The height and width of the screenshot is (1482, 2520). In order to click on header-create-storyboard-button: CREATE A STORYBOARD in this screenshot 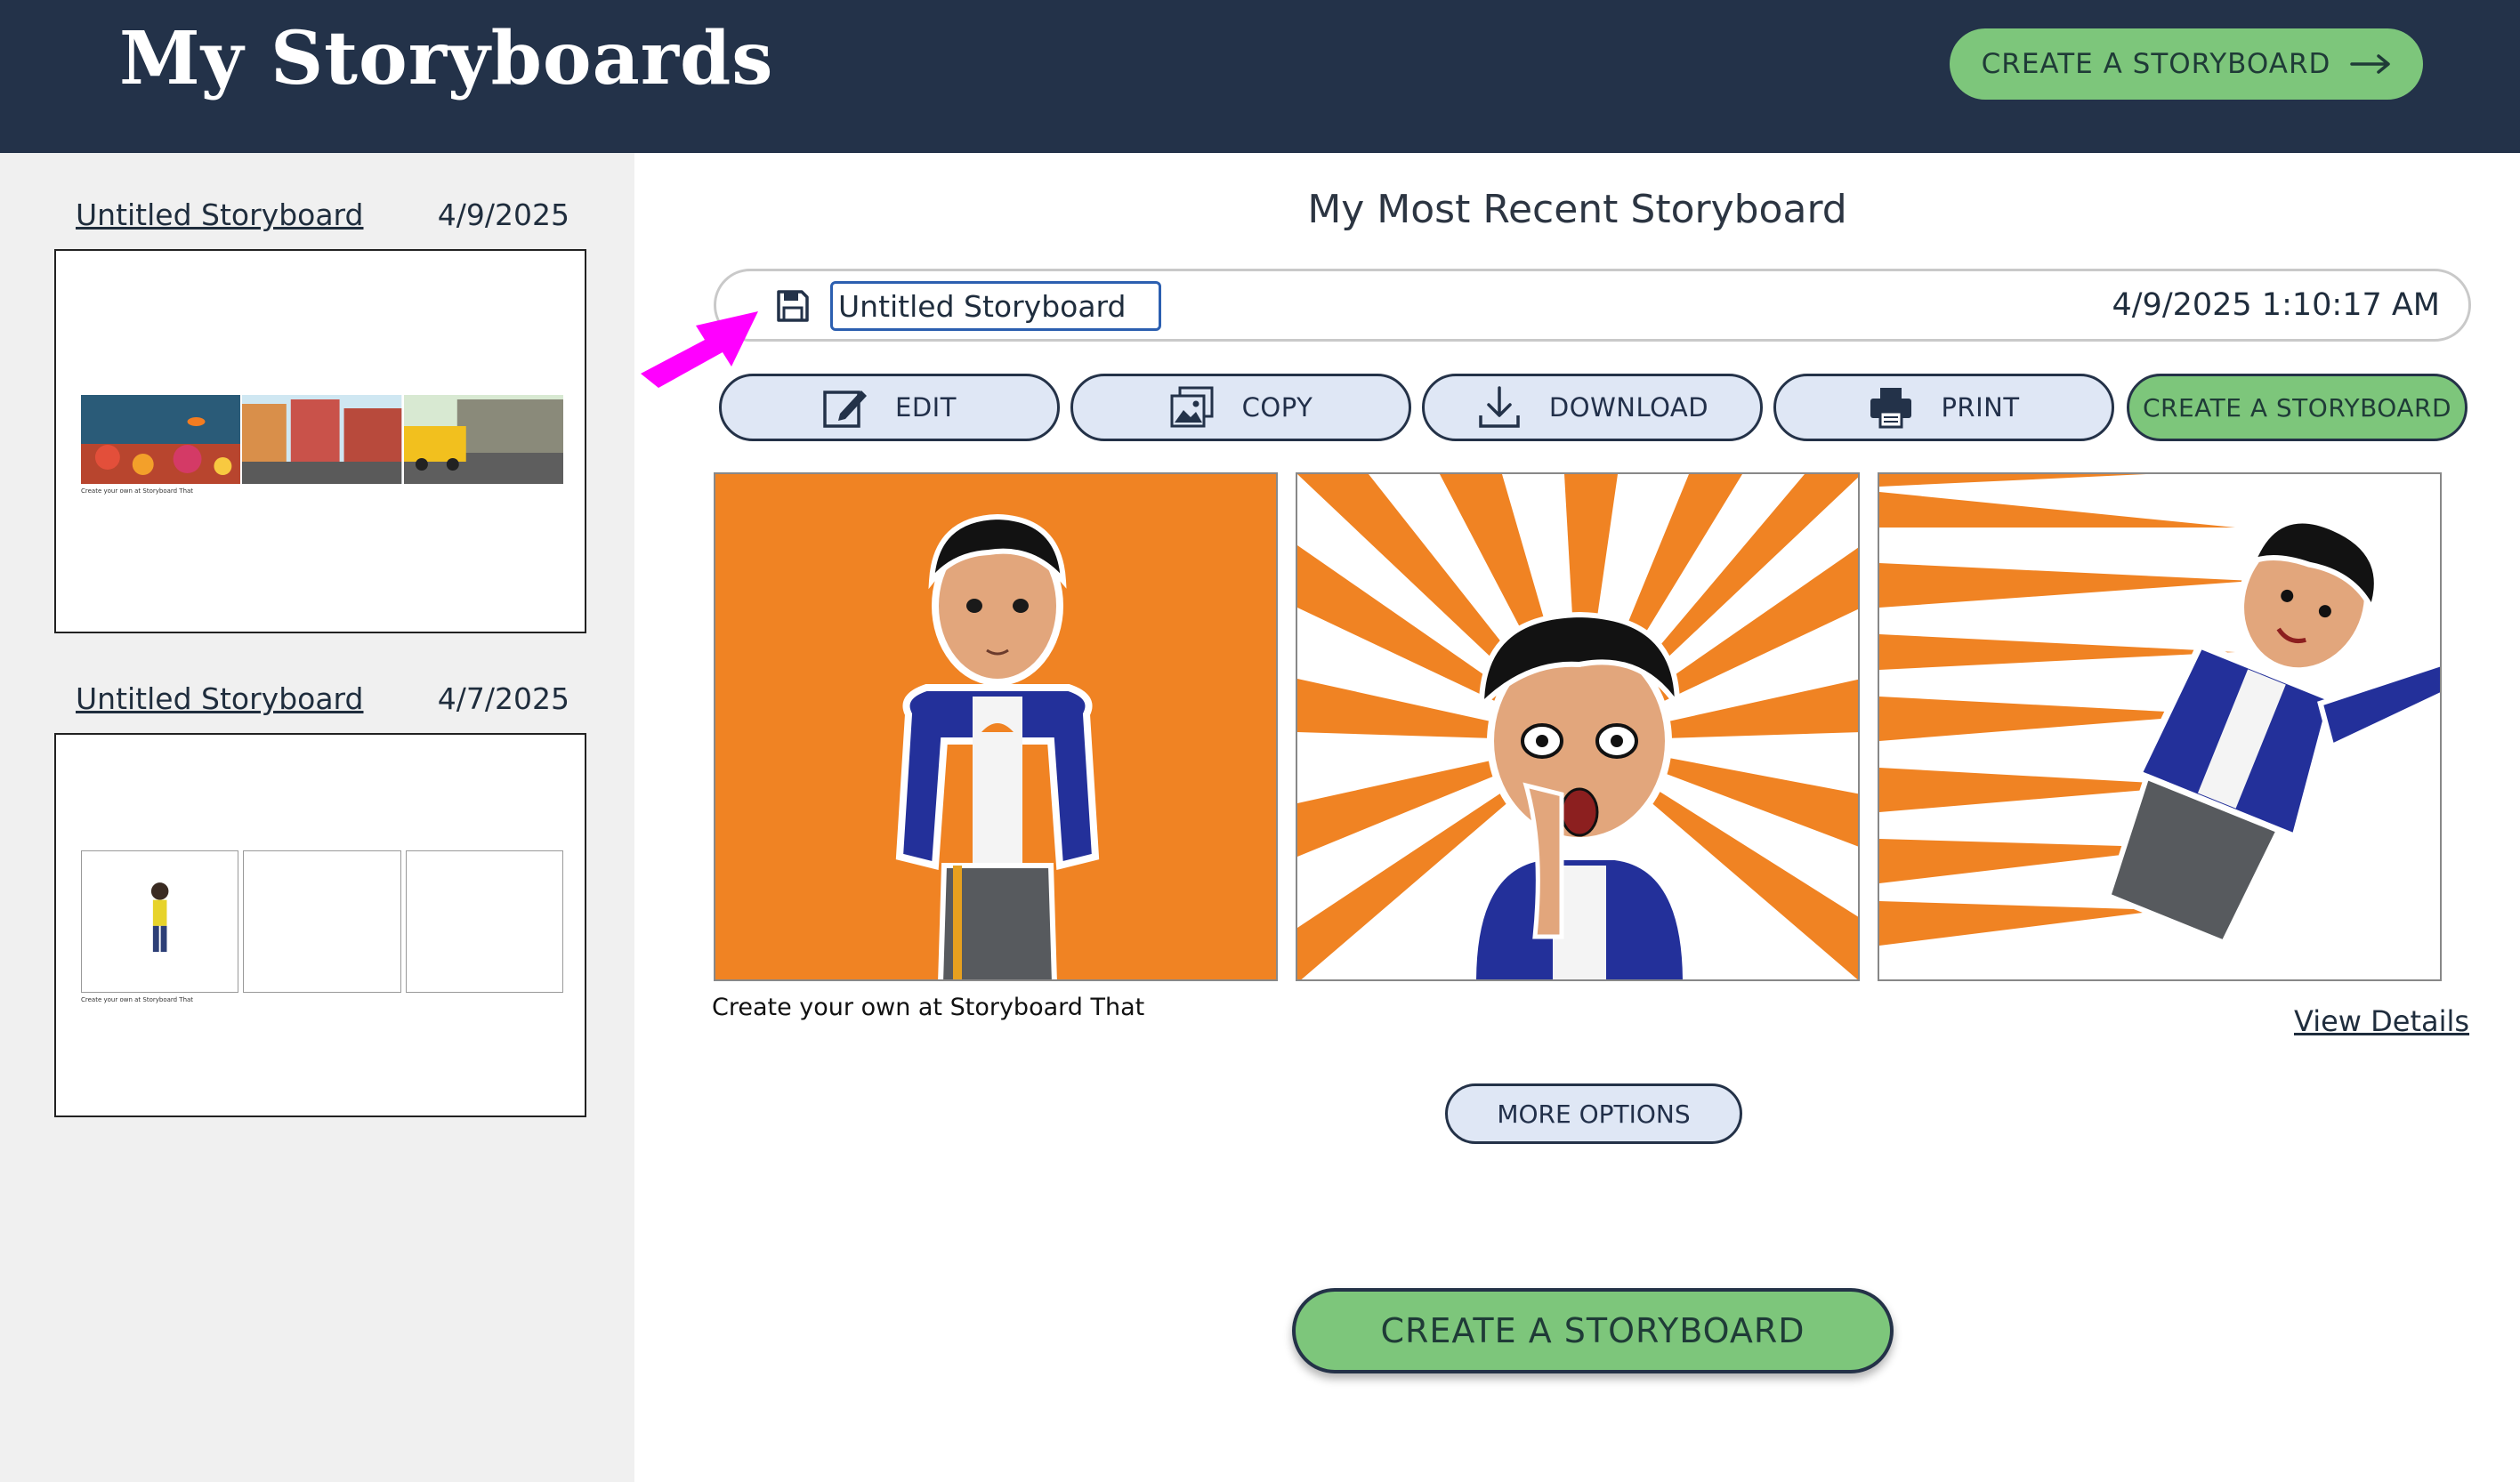, I will do `click(2186, 64)`.